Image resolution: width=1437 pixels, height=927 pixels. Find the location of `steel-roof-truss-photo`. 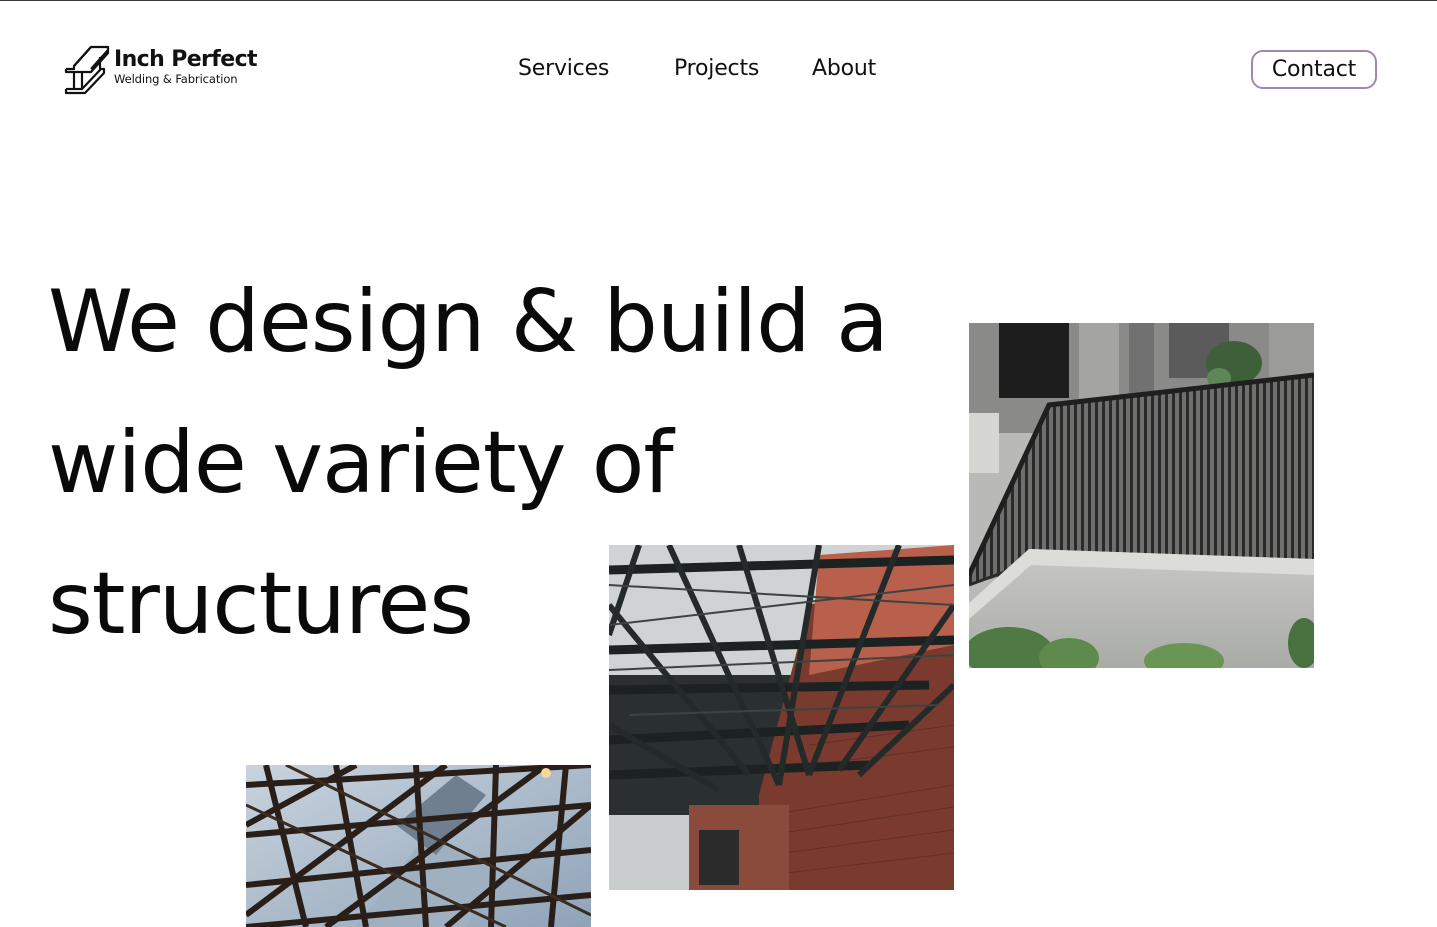

steel-roof-truss-photo is located at coordinates (781, 717).